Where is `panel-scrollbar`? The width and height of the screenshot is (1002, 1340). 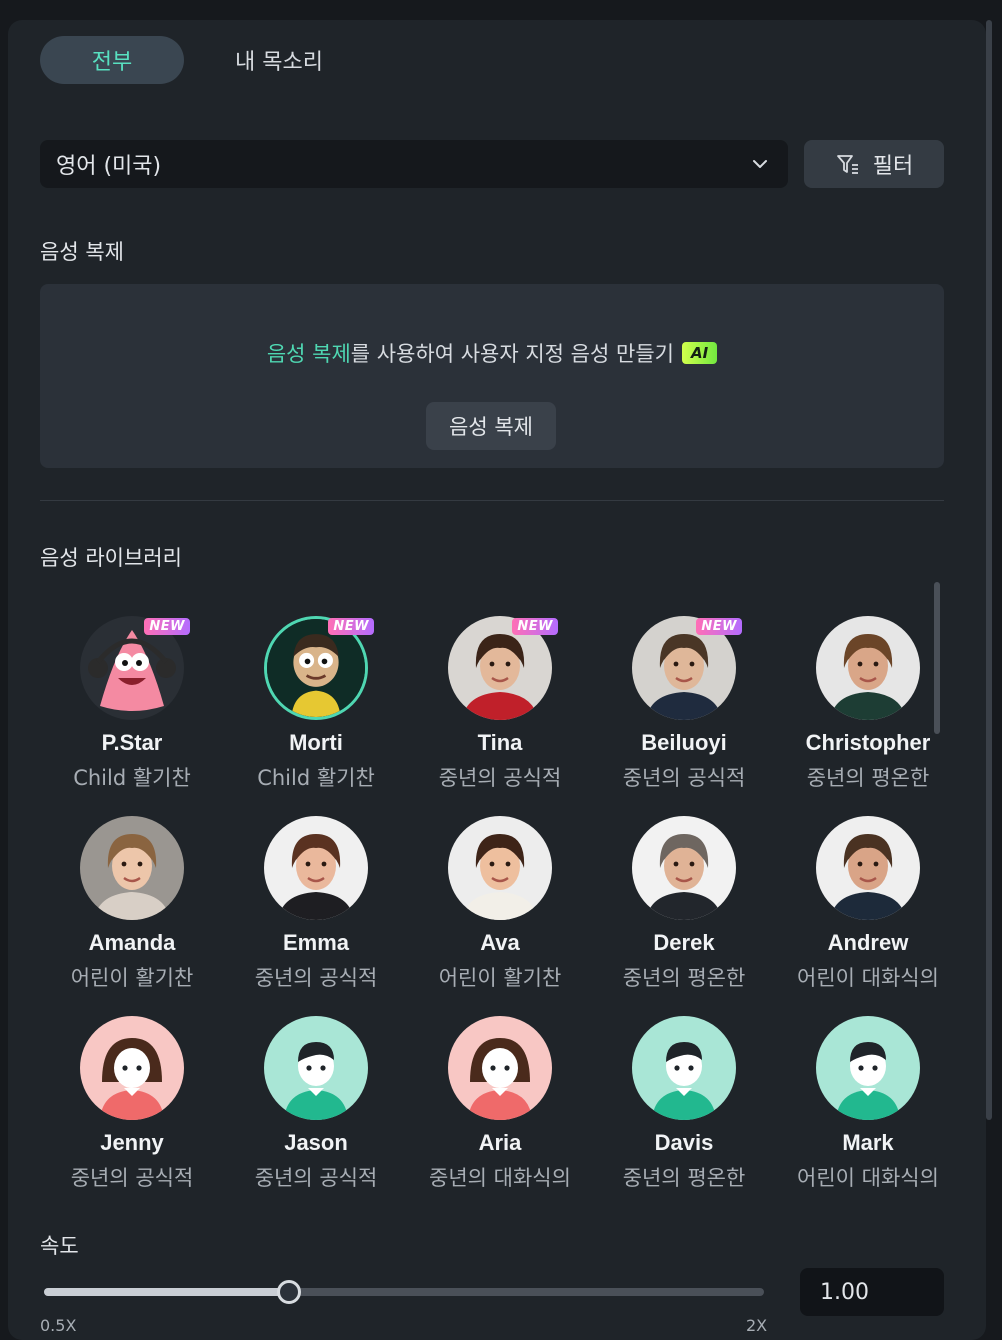
panel-scrollbar is located at coordinates (989, 570).